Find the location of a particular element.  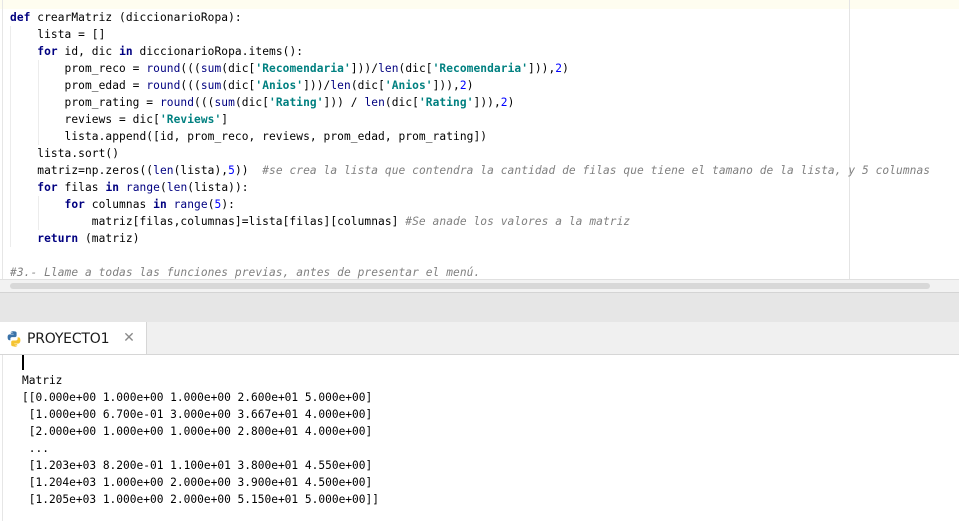

pane-splitter is located at coordinates (479, 307).